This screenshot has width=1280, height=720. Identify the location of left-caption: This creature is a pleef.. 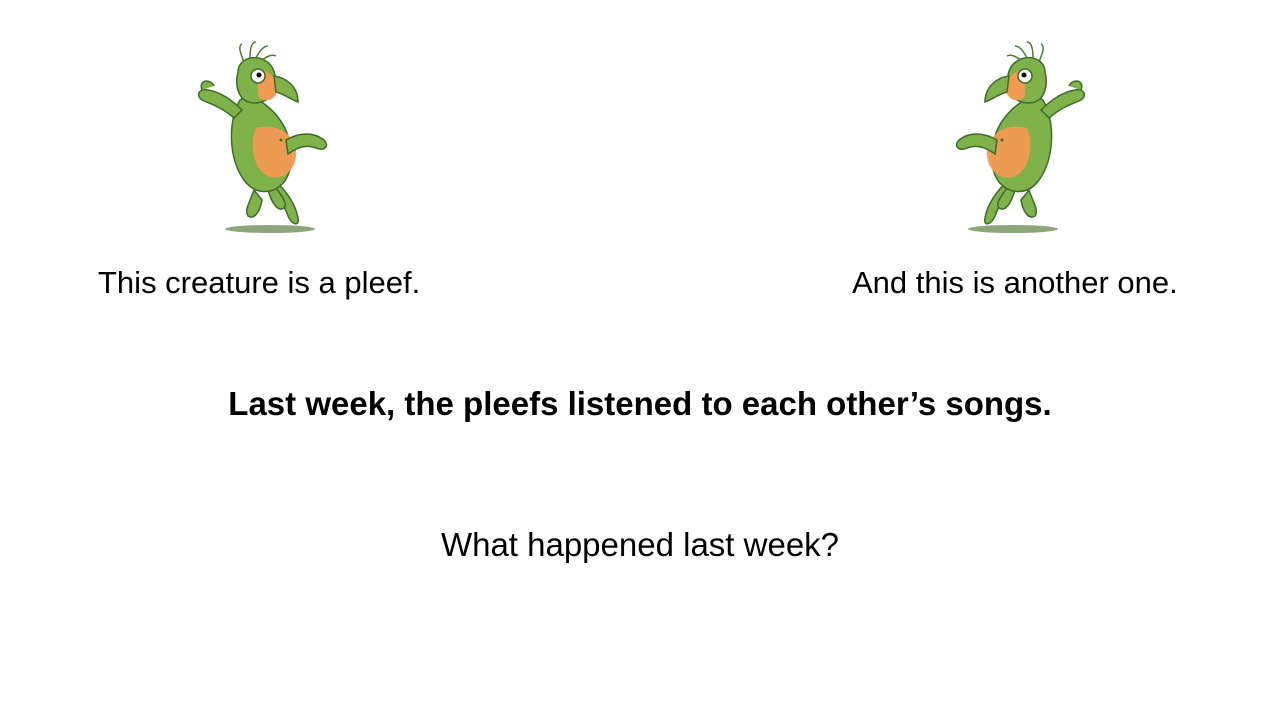
(259, 282).